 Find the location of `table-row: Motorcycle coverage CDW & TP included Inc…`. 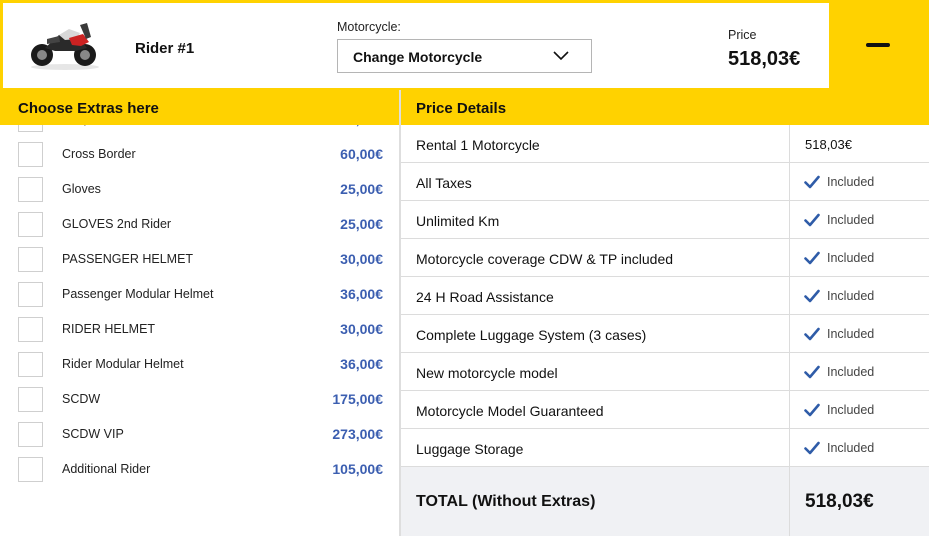

table-row: Motorcycle coverage CDW & TP included Inc… is located at coordinates (665, 258).